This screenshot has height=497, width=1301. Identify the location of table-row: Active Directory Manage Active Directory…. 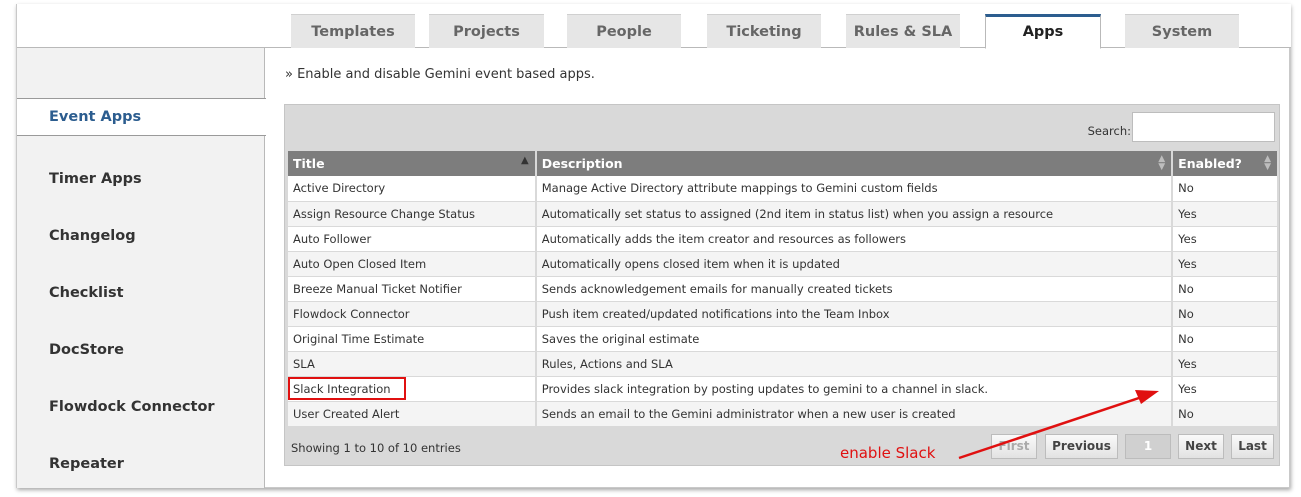
(783, 189).